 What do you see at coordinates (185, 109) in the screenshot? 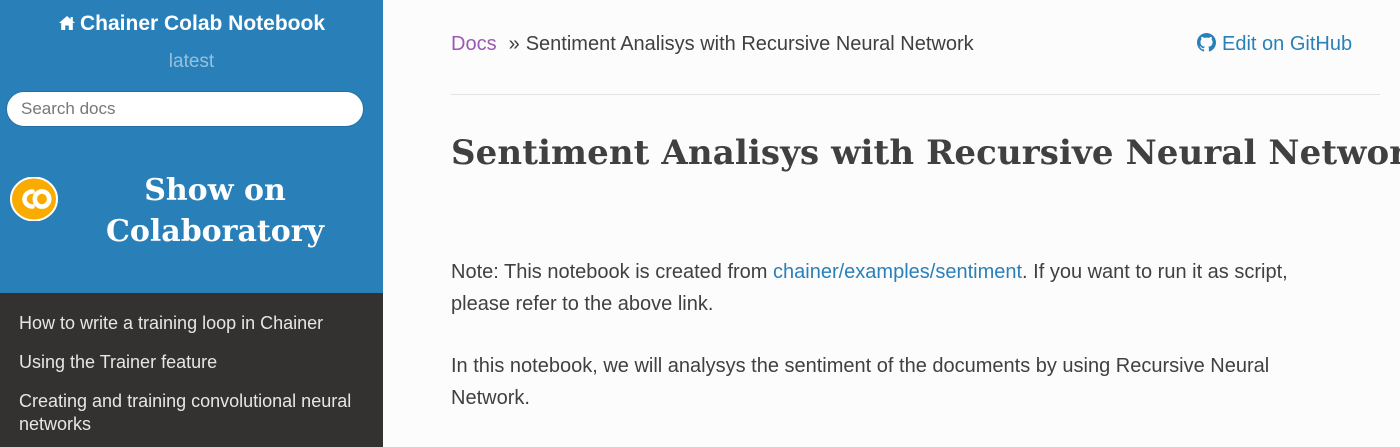
I see `search-input` at bounding box center [185, 109].